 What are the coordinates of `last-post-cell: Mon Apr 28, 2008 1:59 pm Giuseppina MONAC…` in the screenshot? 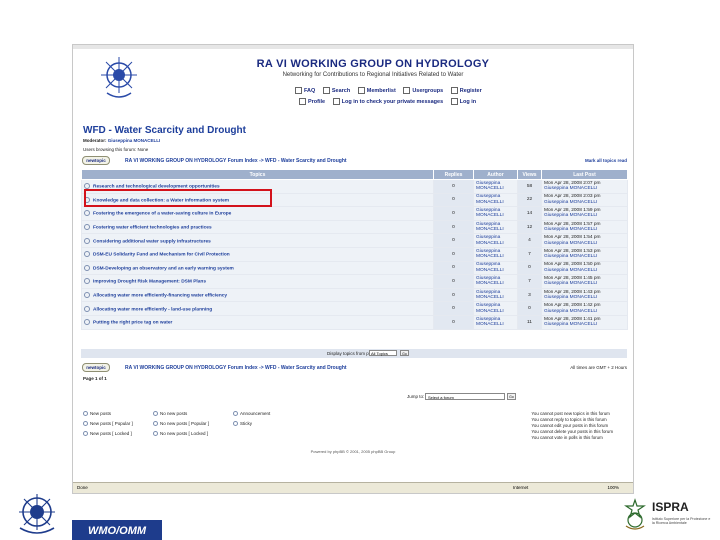 It's located at (584, 213).